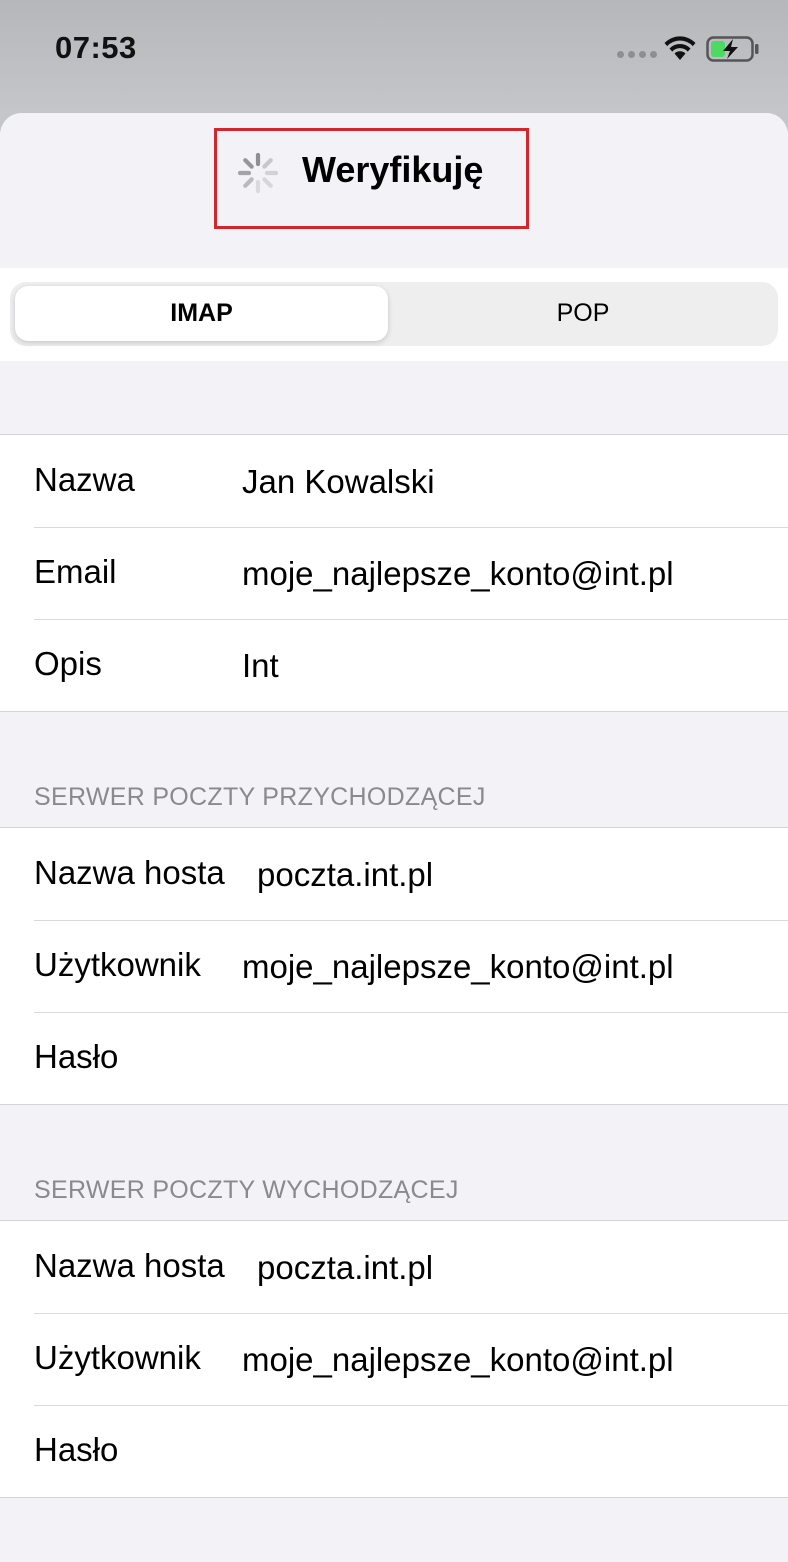 The height and width of the screenshot is (1562, 788). I want to click on segment-imap: IMAP, so click(201, 313).